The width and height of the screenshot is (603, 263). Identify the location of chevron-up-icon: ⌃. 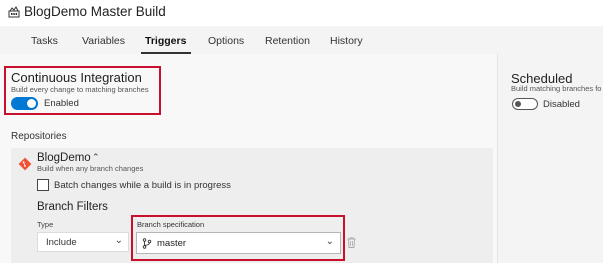
(96, 157).